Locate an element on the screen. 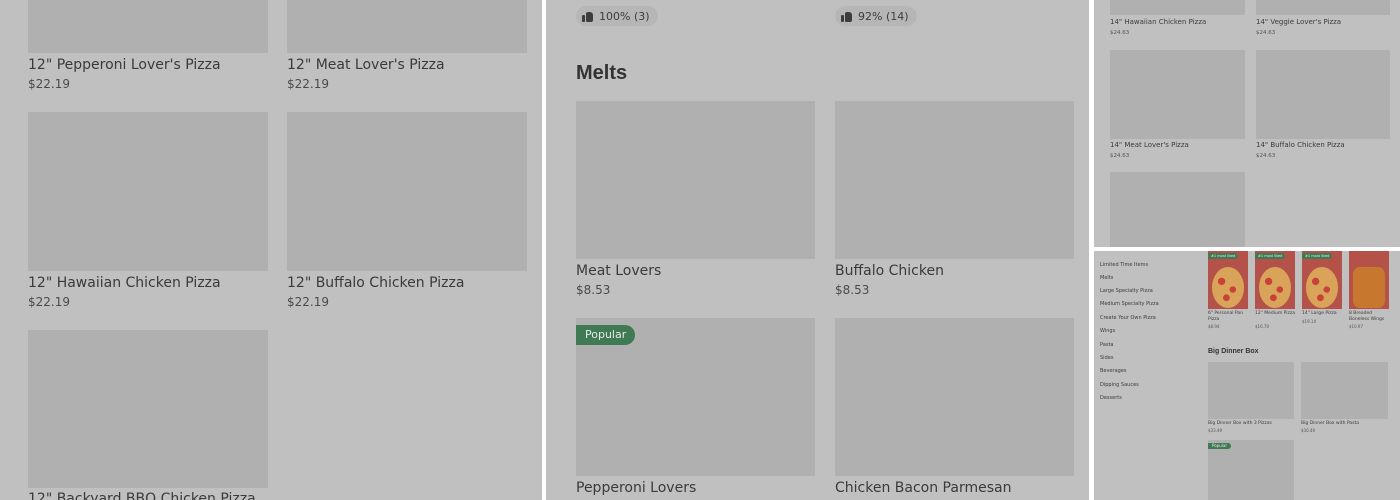  menu-item-card: 14" Hawaiian Chicken Pizza $24.63 is located at coordinates (1177, 20).